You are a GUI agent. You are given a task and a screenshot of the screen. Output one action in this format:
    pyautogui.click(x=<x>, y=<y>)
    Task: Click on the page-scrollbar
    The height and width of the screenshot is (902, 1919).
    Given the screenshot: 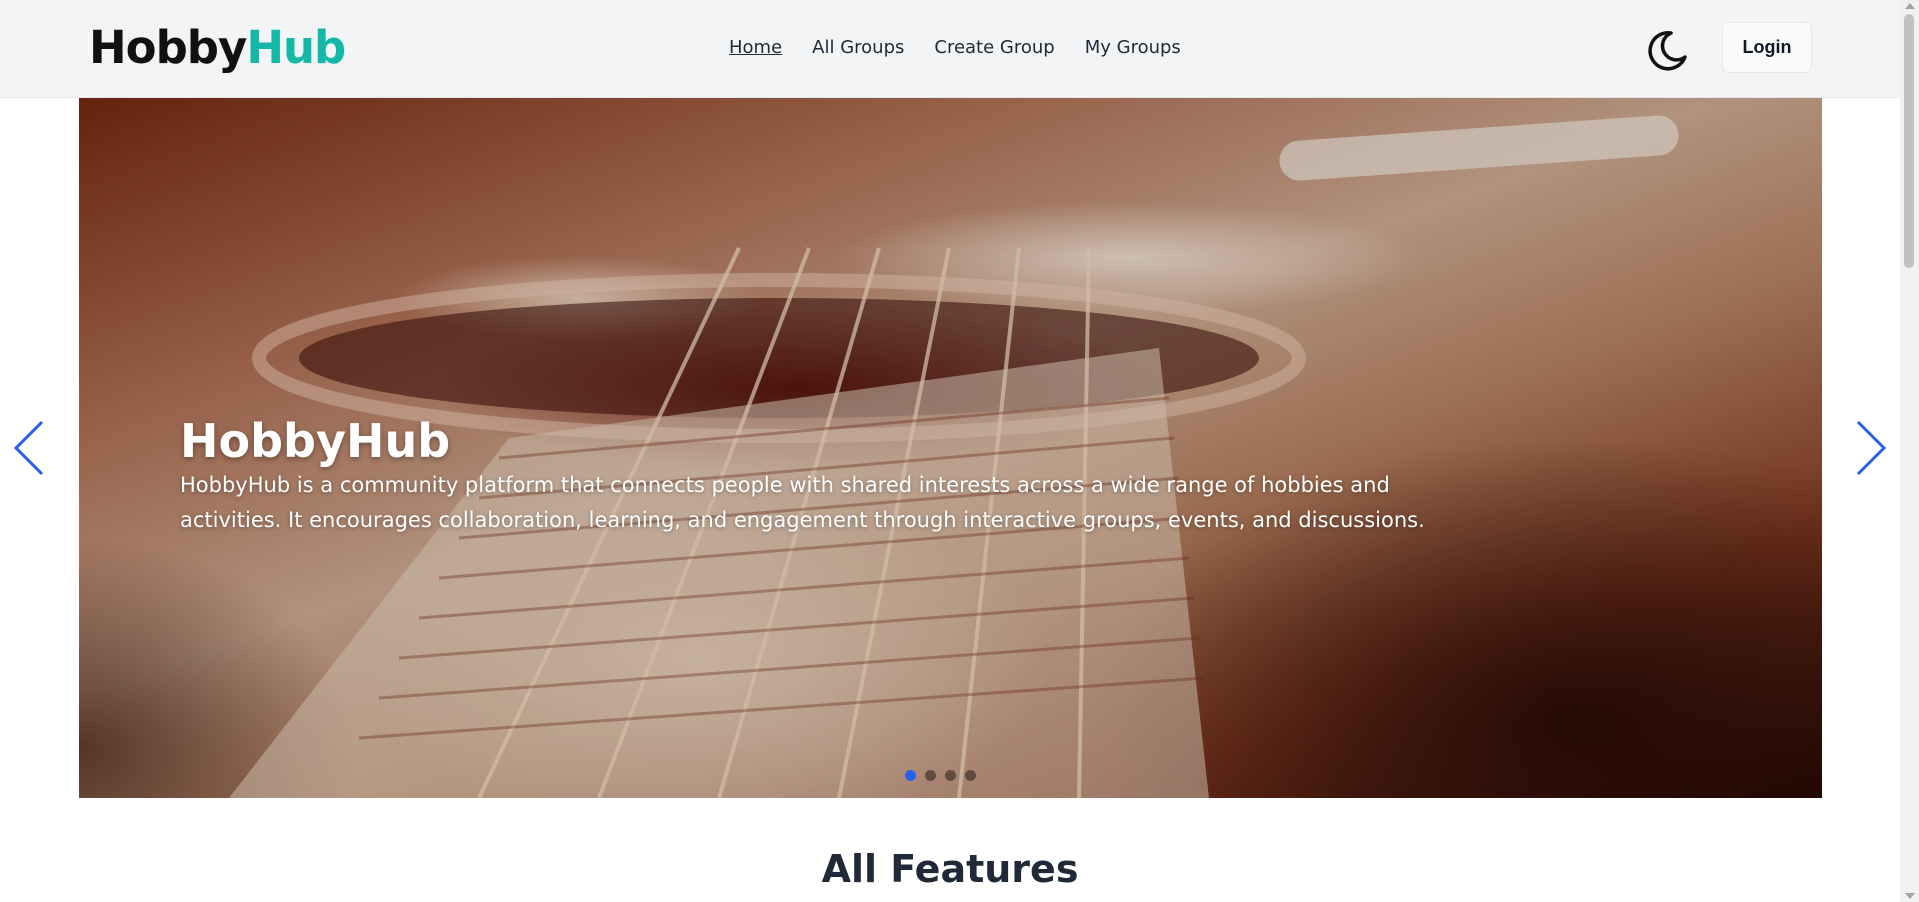 What is the action you would take?
    pyautogui.click(x=1909, y=451)
    